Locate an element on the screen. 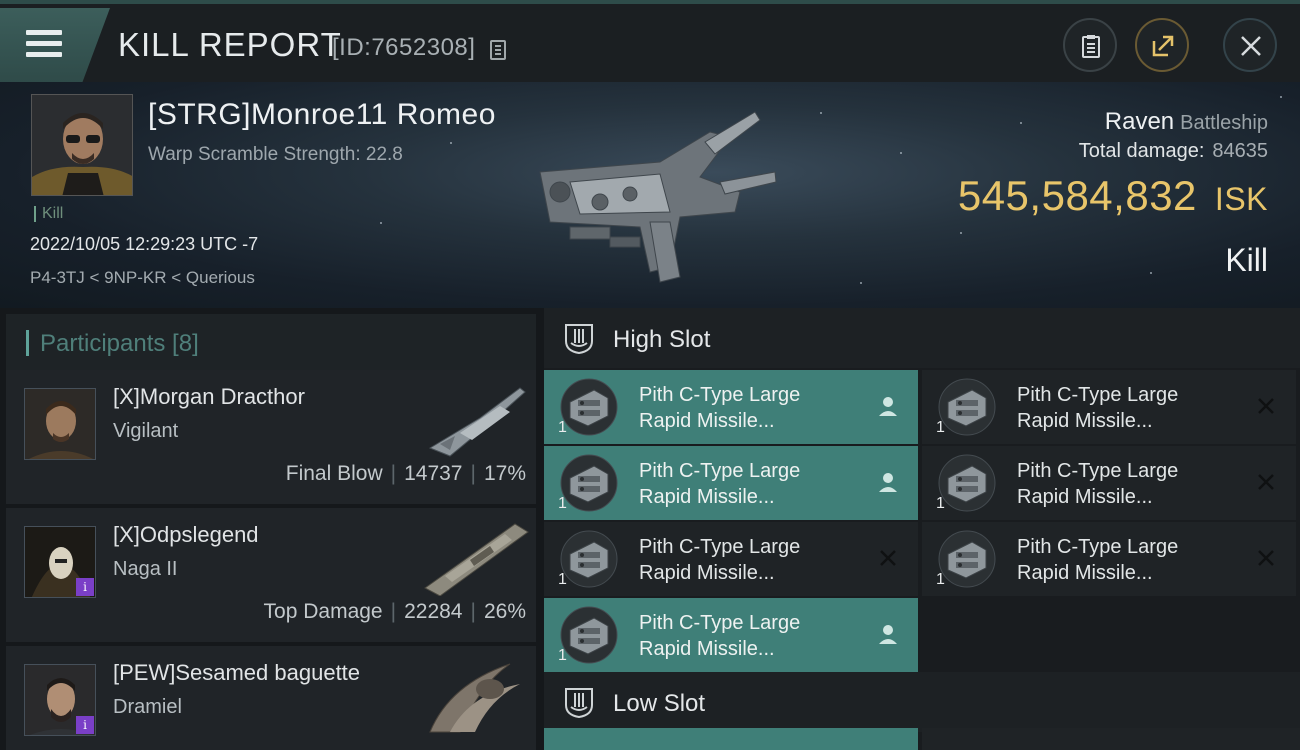  low-slot-header: Low Slot is located at coordinates (922, 702).